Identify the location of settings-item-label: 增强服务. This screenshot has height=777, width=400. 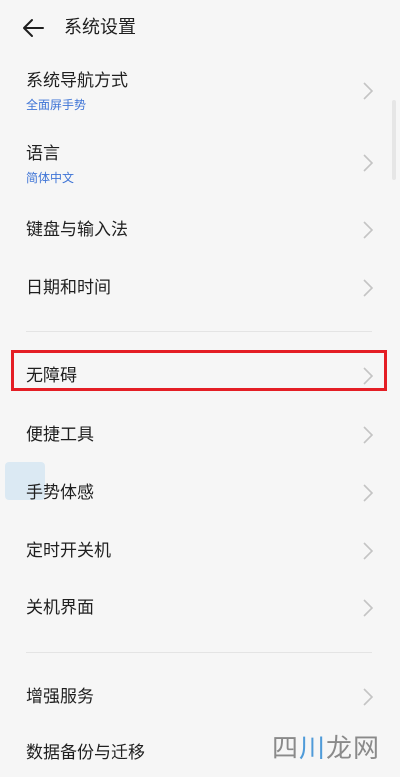
(60, 697).